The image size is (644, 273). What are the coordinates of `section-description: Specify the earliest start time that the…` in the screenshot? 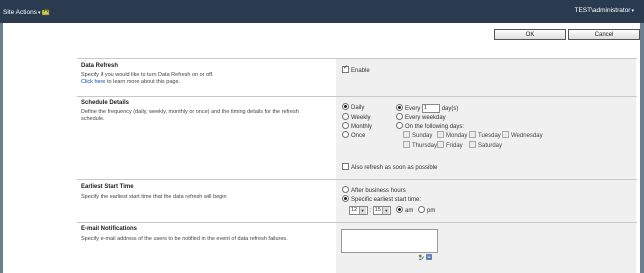 It's located at (154, 197).